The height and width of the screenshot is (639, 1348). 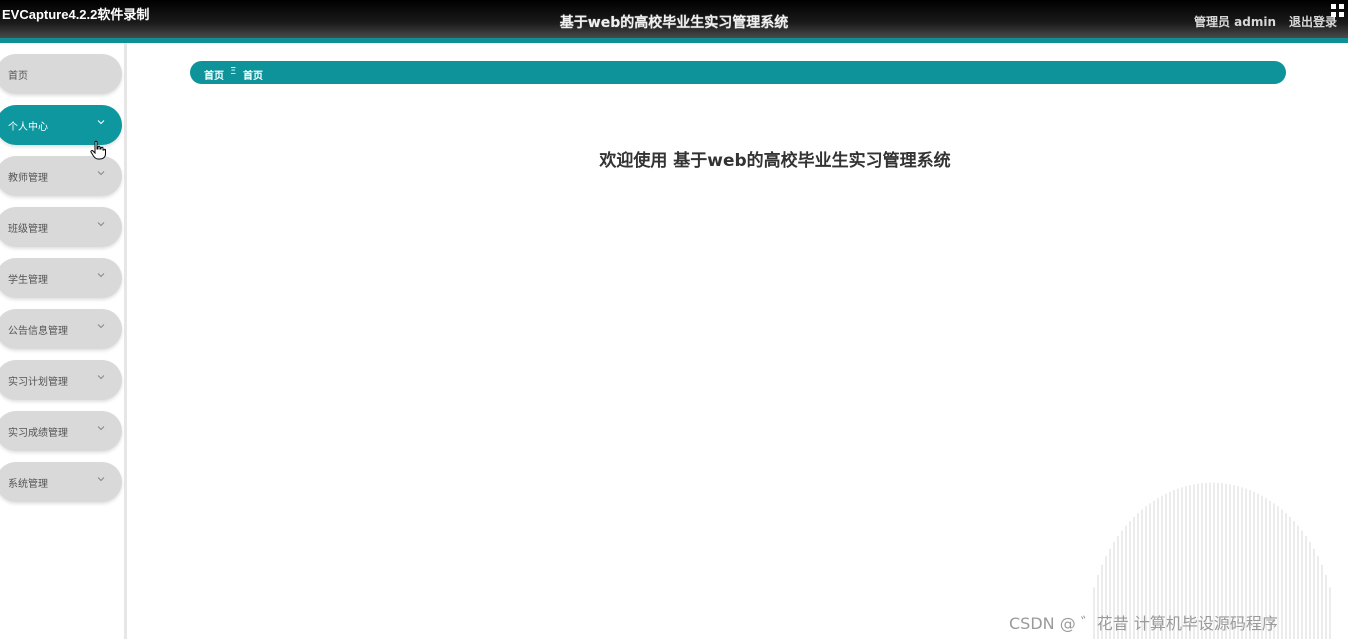 What do you see at coordinates (674, 40) in the screenshot?
I see `header-accent-stripe` at bounding box center [674, 40].